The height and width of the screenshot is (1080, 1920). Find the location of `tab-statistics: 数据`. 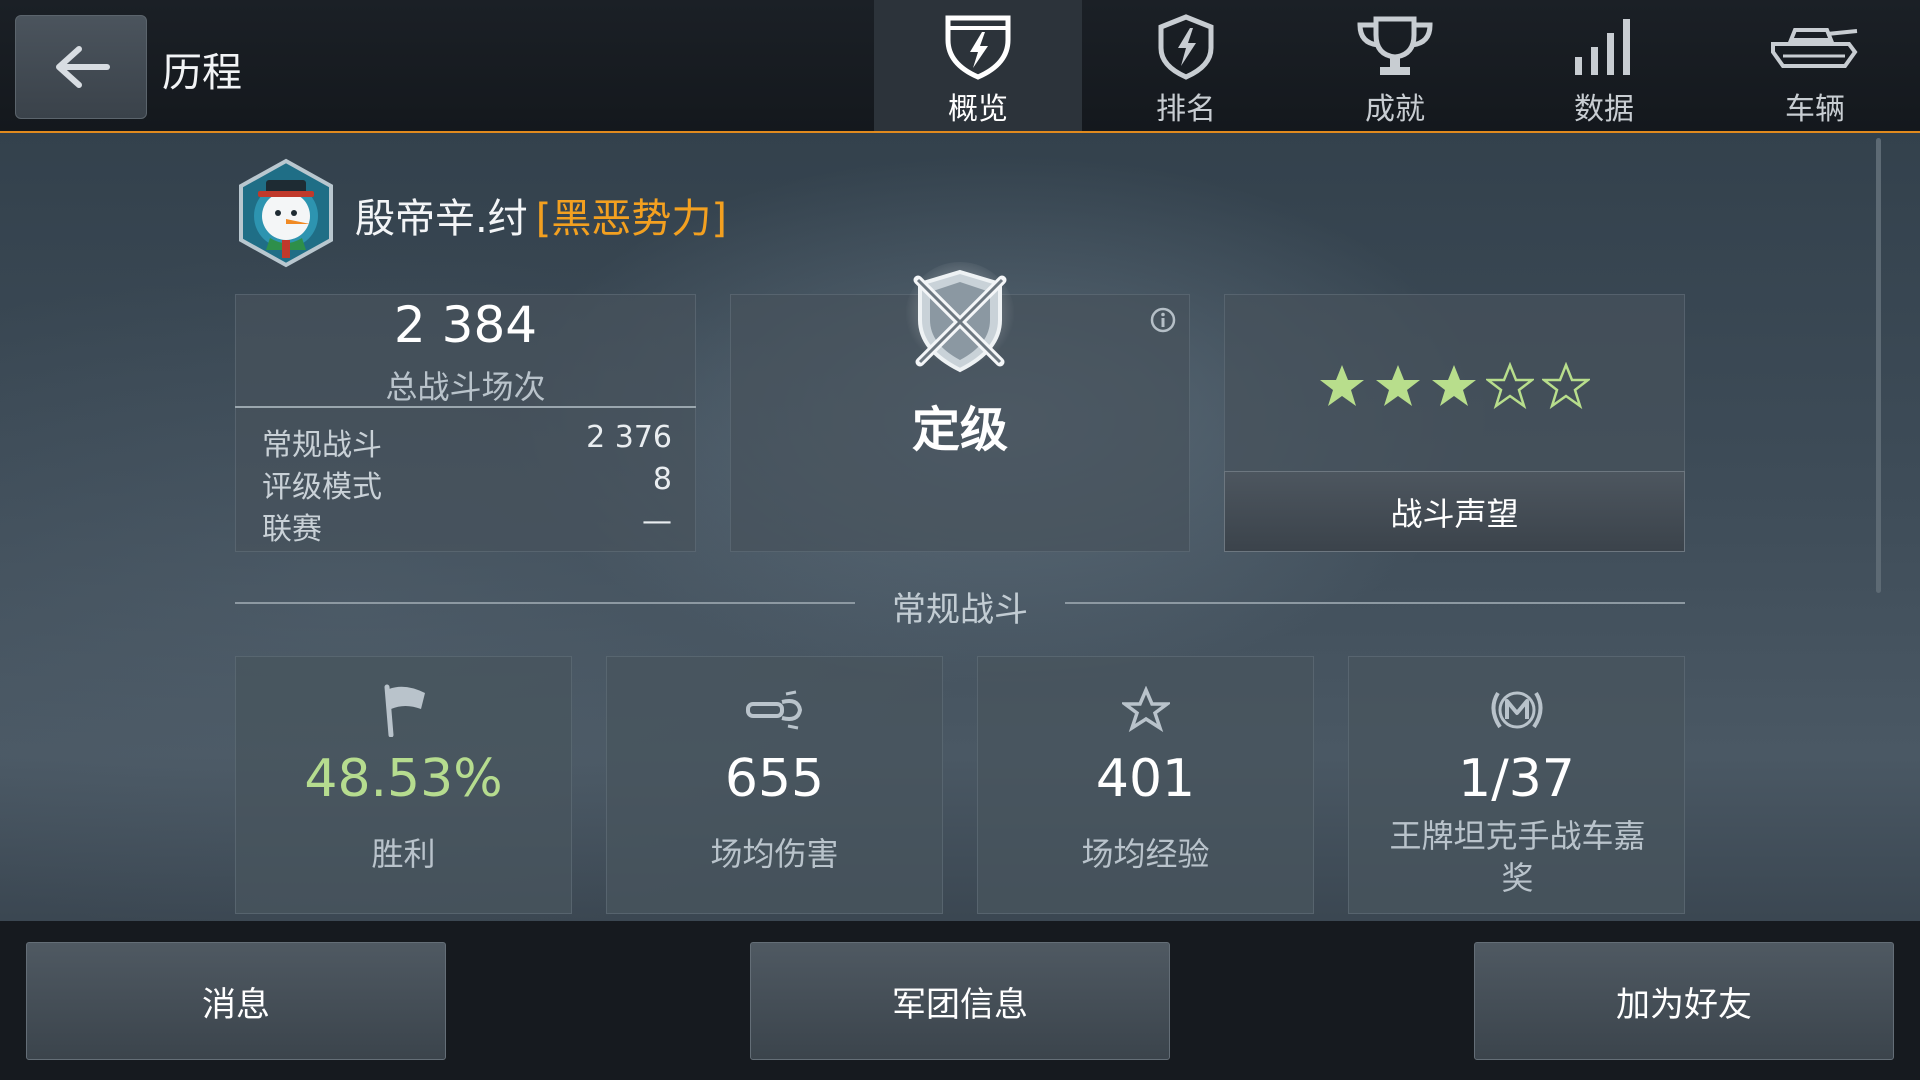

tab-statistics: 数据 is located at coordinates (1604, 65).